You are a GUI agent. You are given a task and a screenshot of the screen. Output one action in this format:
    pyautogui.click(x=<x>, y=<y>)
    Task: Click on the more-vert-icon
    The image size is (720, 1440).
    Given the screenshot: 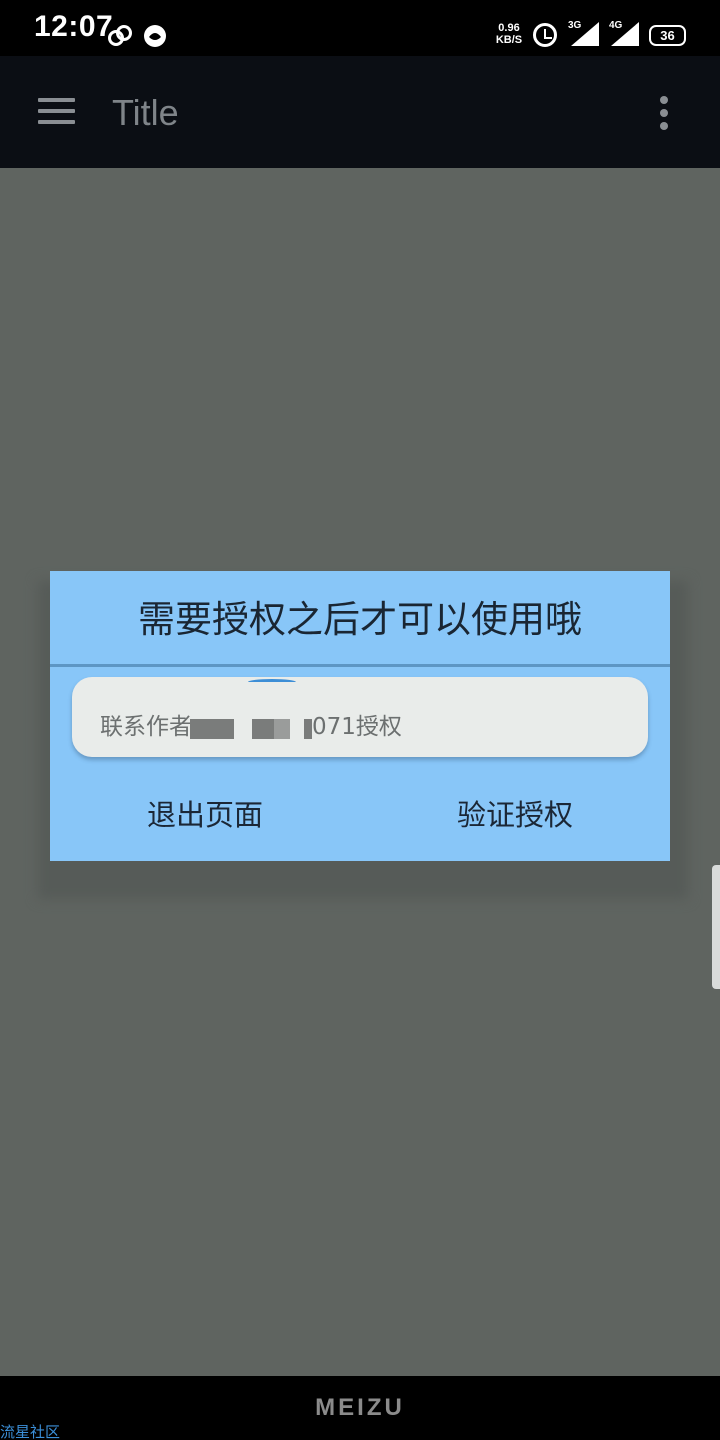 What is the action you would take?
    pyautogui.click(x=664, y=113)
    